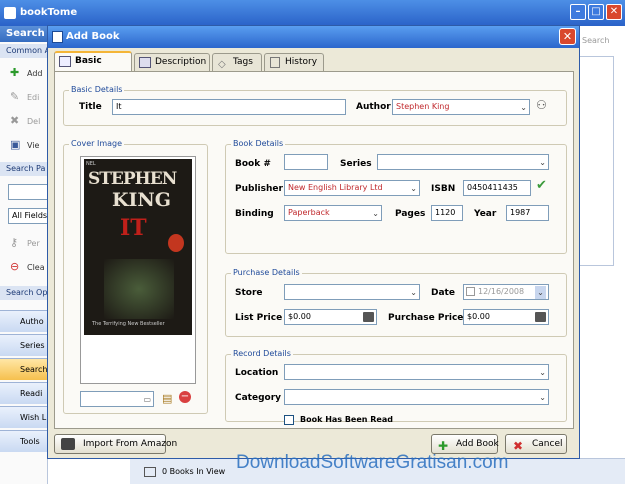 This screenshot has height=484, width=625. Describe the element at coordinates (65, 61) in the screenshot. I see `details-icon` at that location.